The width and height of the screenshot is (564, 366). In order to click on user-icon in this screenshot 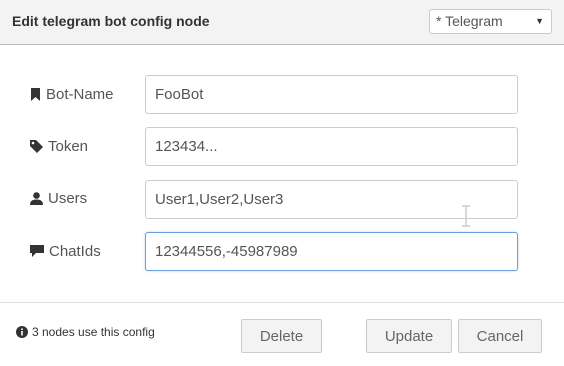, I will do `click(36, 198)`.